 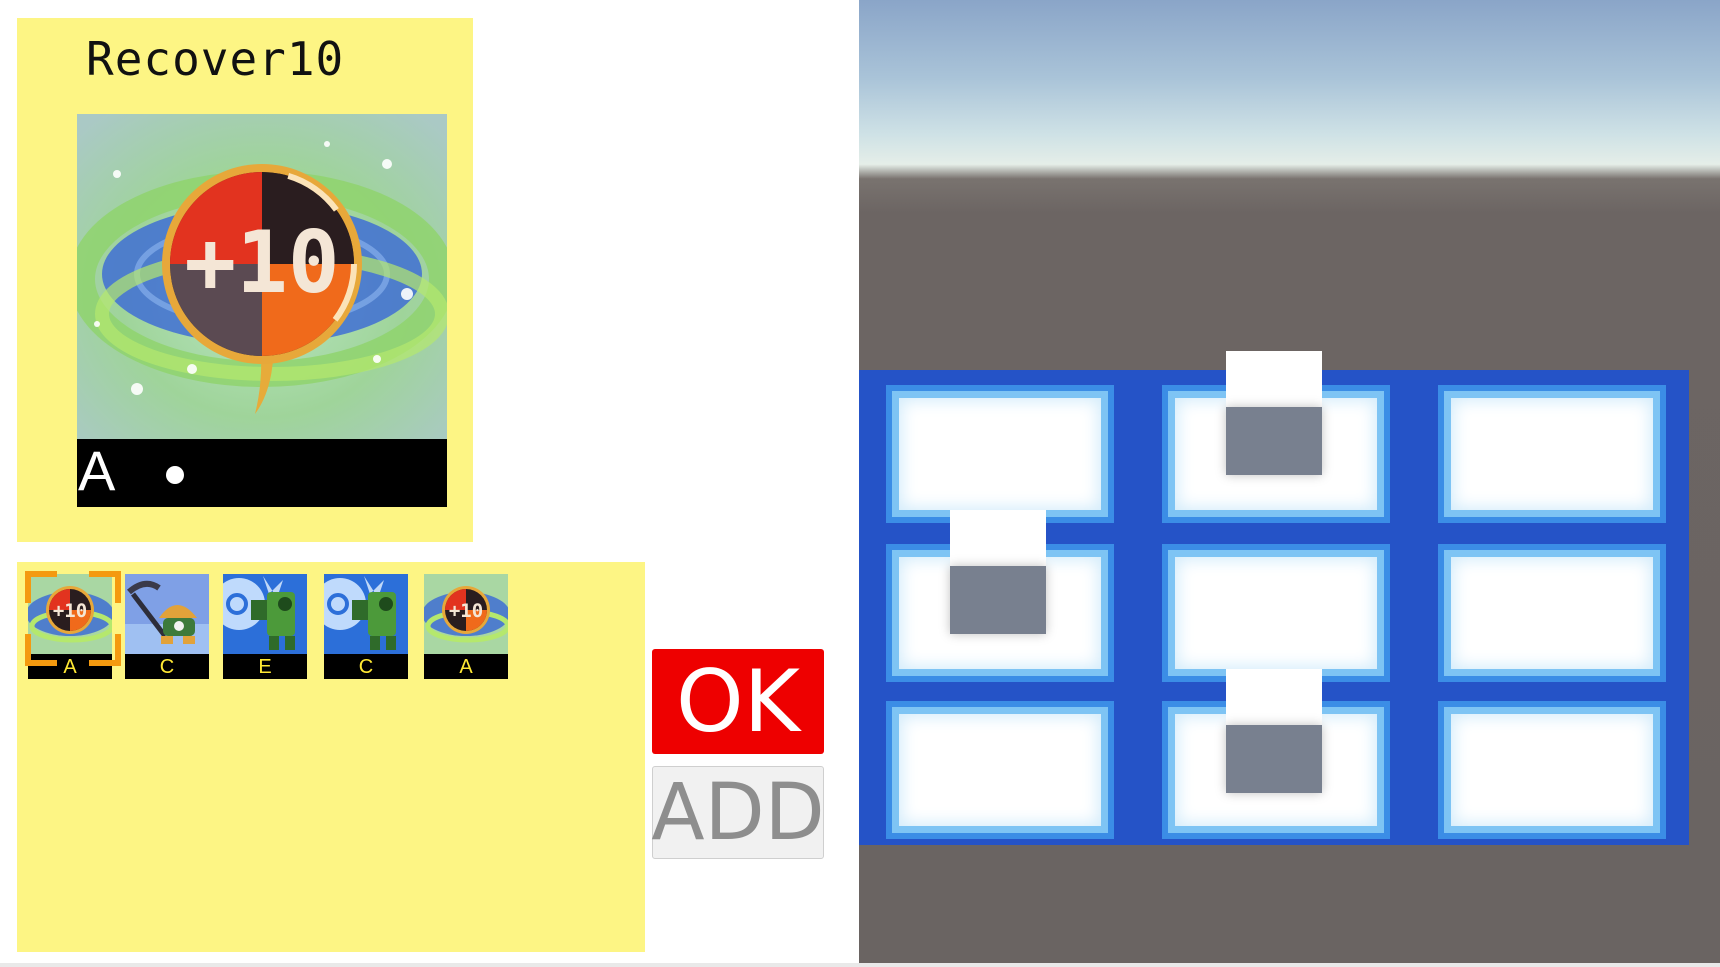 I want to click on field-panel-r3c1, so click(x=1000, y=770).